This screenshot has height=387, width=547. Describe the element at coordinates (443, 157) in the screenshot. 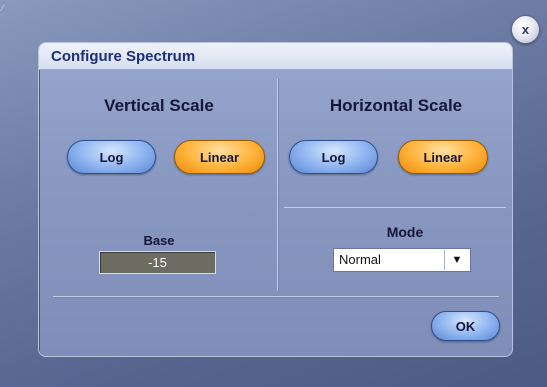

I see `horizontal-linear-button: Linear` at that location.